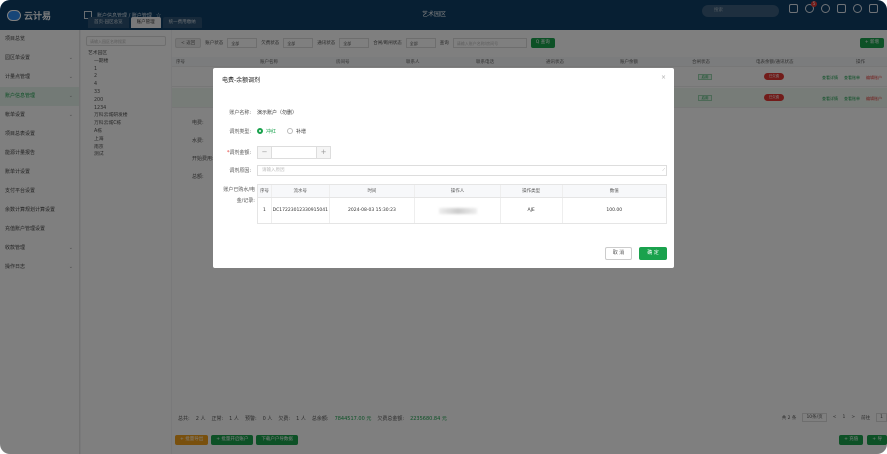 Image resolution: width=887 pixels, height=454 pixels. Describe the element at coordinates (271, 131) in the screenshot. I see `radio-deduct-label: 冲红` at that location.